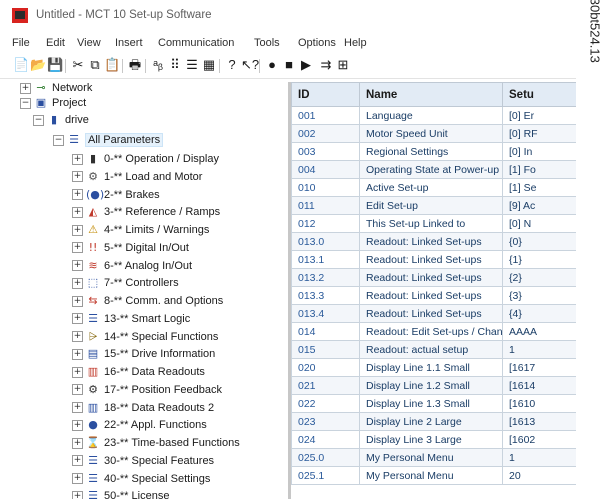 The height and width of the screenshot is (499, 606). What do you see at coordinates (147, 301) in the screenshot?
I see `tree-item-group: + ⇆ 8-** Comm. and Options` at bounding box center [147, 301].